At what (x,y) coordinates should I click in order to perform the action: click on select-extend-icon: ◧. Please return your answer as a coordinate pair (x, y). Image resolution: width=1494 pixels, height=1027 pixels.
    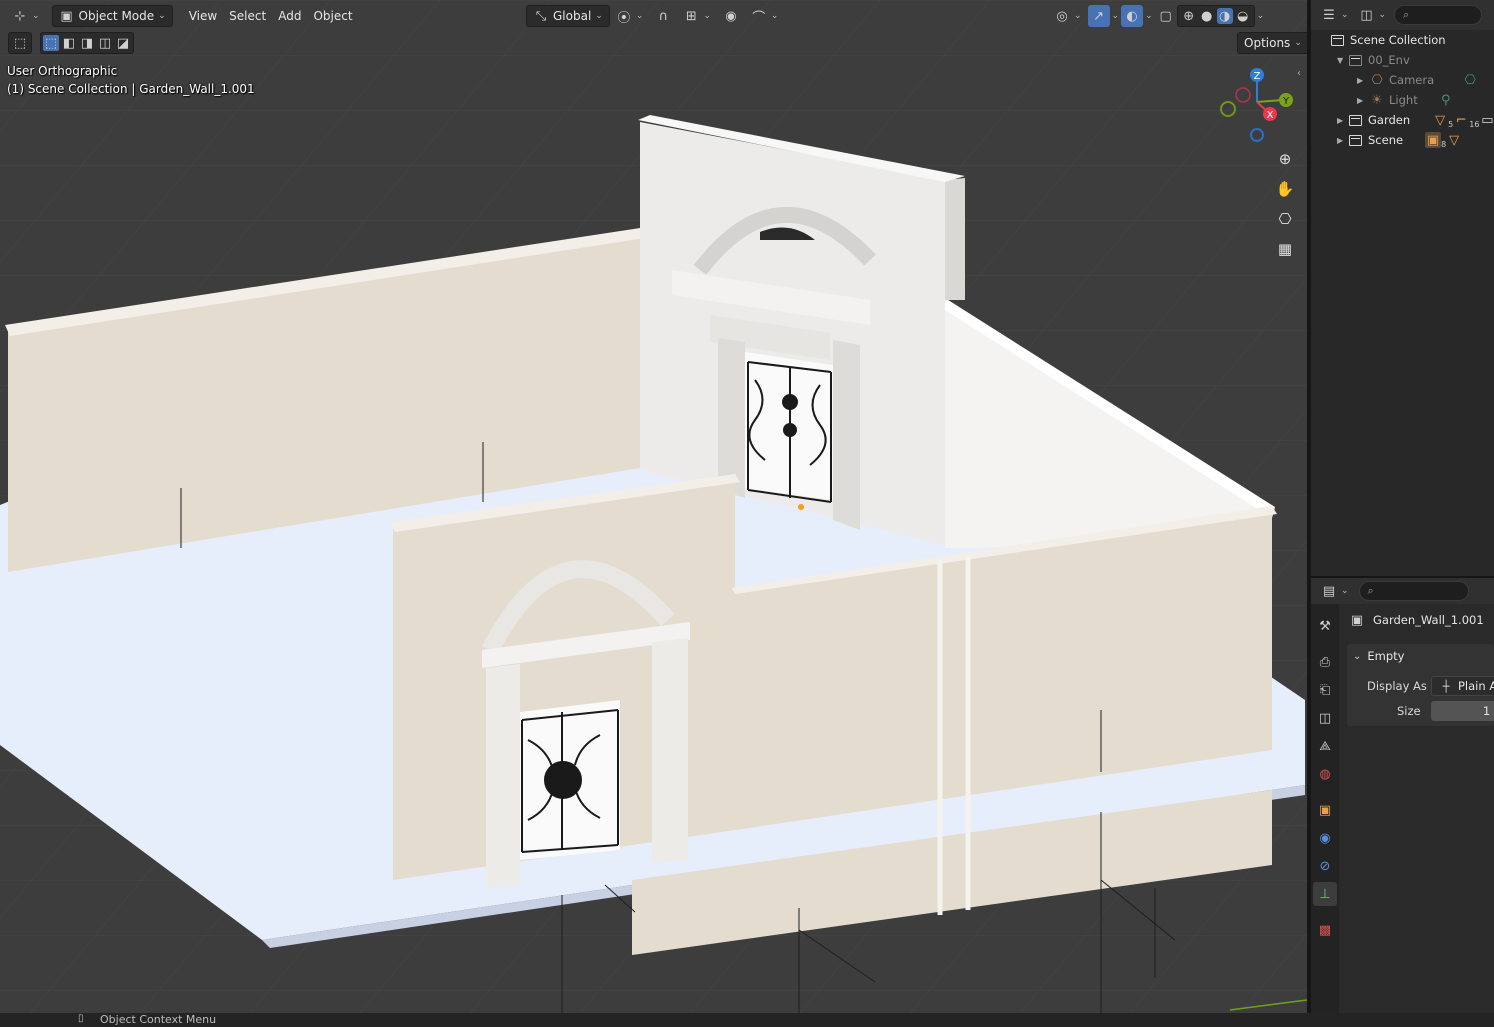
    Looking at the image, I should click on (69, 43).